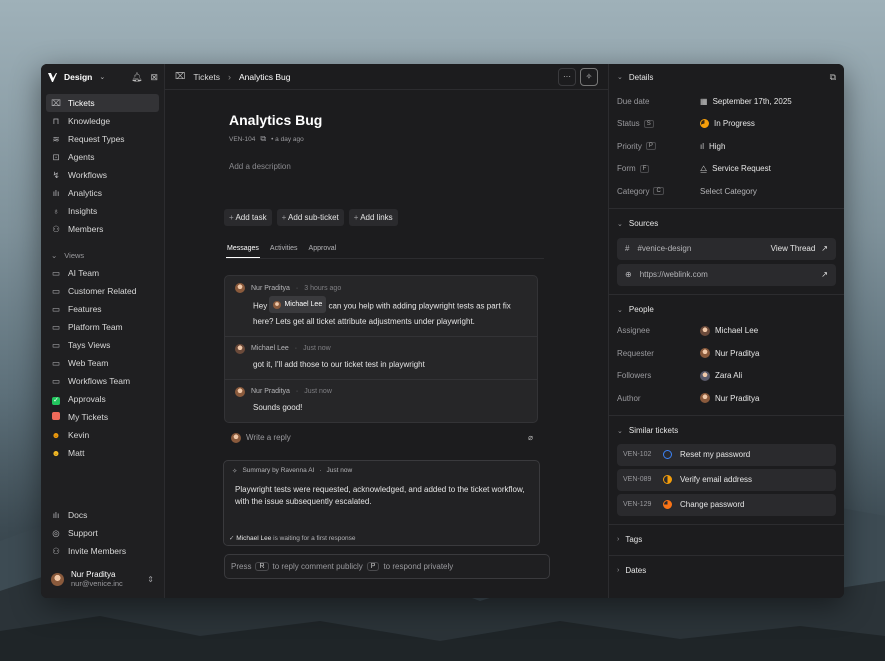 This screenshot has width=885, height=661. Describe the element at coordinates (102, 551) in the screenshot. I see `sidebar-item-invite-members: ⚇ Invite Members` at that location.